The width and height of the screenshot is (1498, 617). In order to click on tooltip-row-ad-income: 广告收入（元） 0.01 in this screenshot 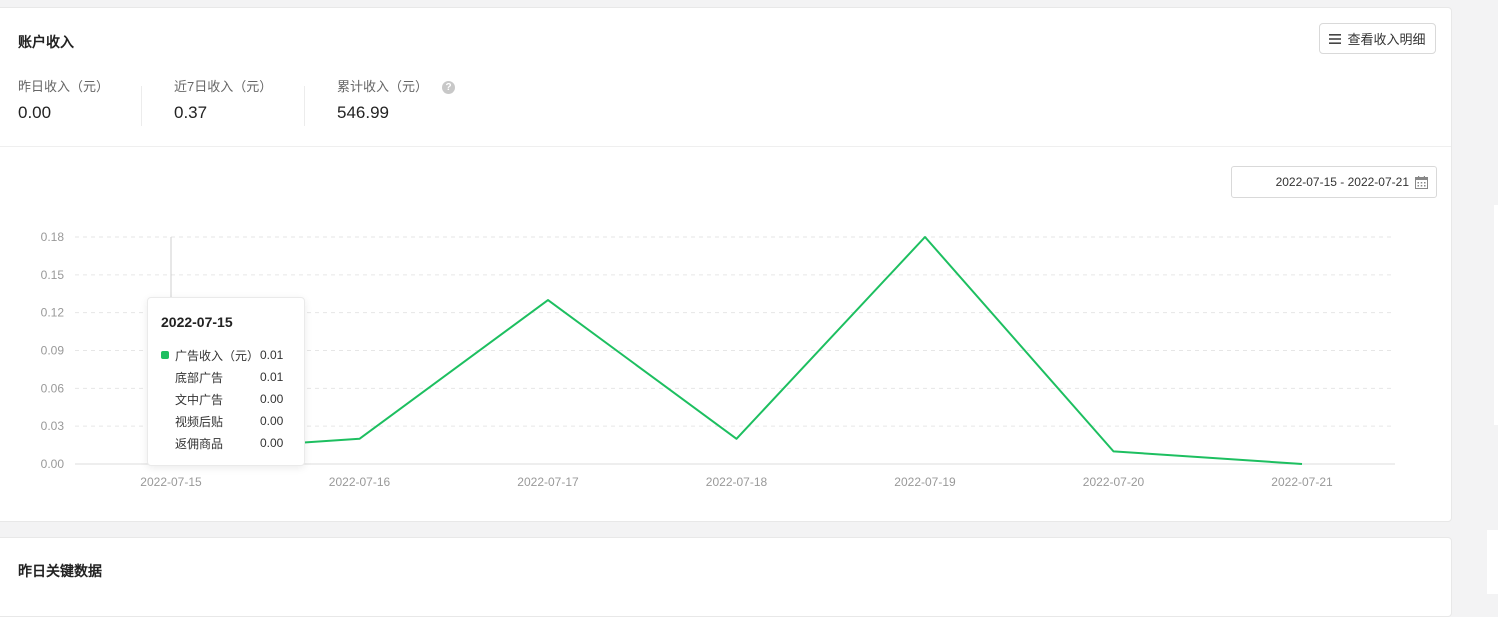, I will do `click(226, 355)`.